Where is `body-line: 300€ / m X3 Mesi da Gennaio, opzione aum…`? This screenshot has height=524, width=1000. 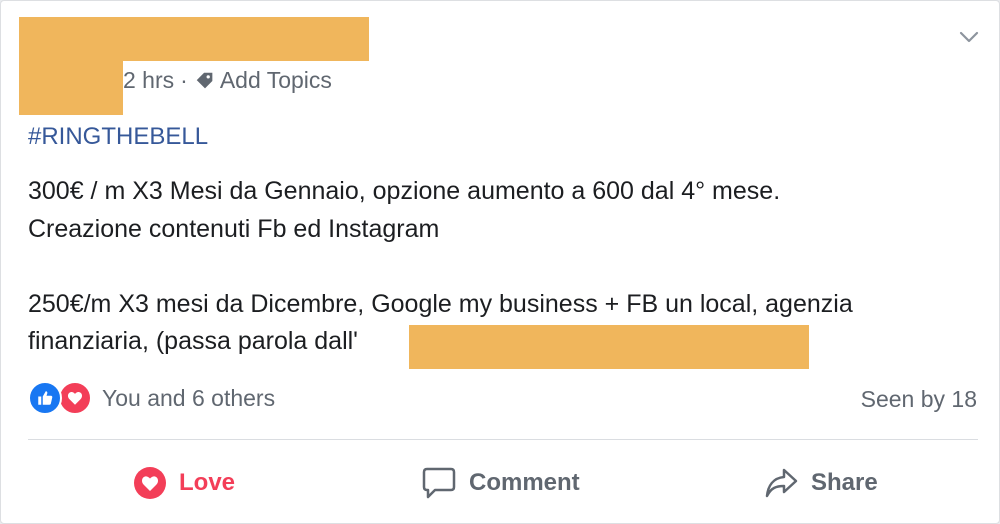
body-line: 300€ / m X3 Mesi da Gennaio, opzione aum… is located at coordinates (404, 191).